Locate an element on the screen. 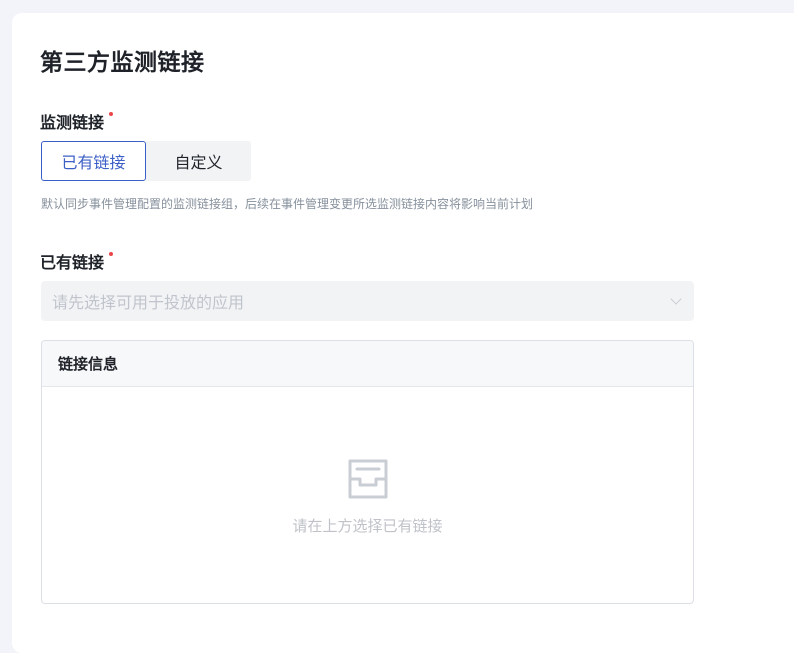  existing-link-select: 请先选择可用于投放的应用 is located at coordinates (367, 301).